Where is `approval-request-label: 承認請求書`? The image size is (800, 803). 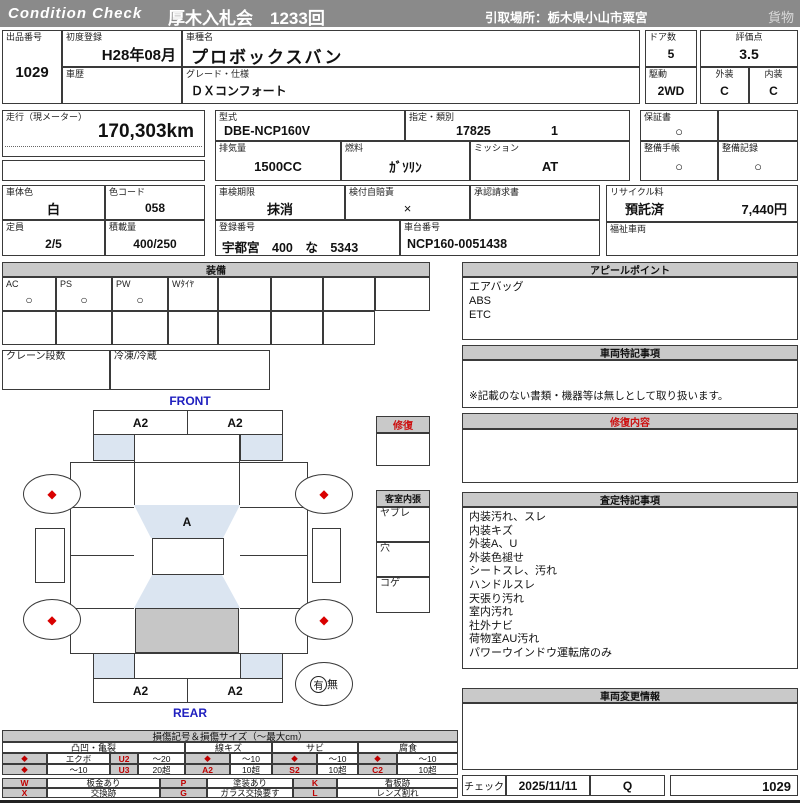 approval-request-label: 承認請求書 is located at coordinates (497, 192).